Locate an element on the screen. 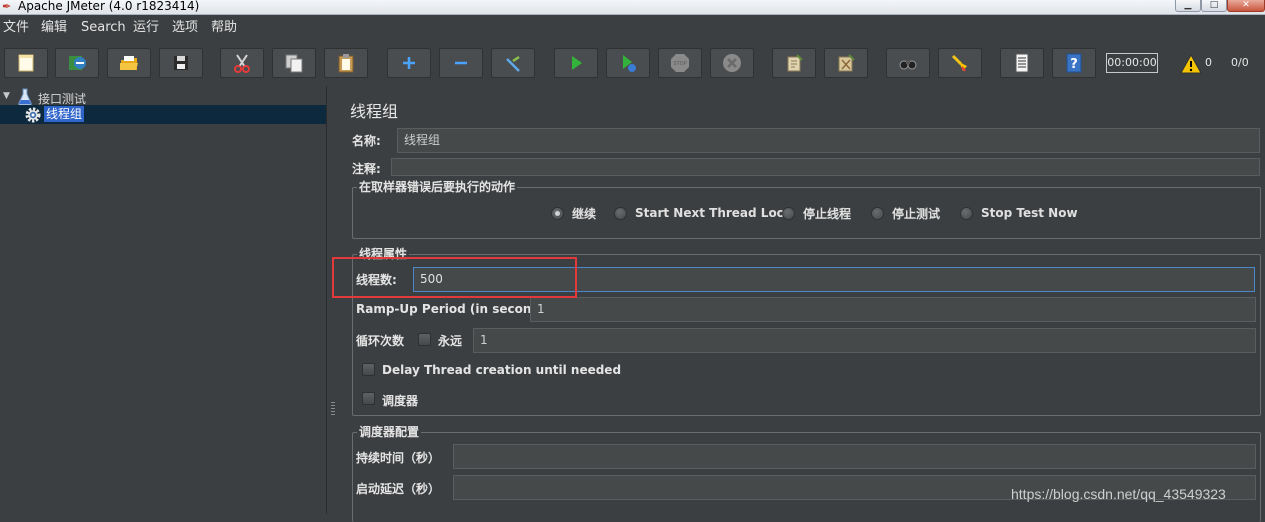 The width and height of the screenshot is (1265, 522). menu-file: 文件 is located at coordinates (16, 28).